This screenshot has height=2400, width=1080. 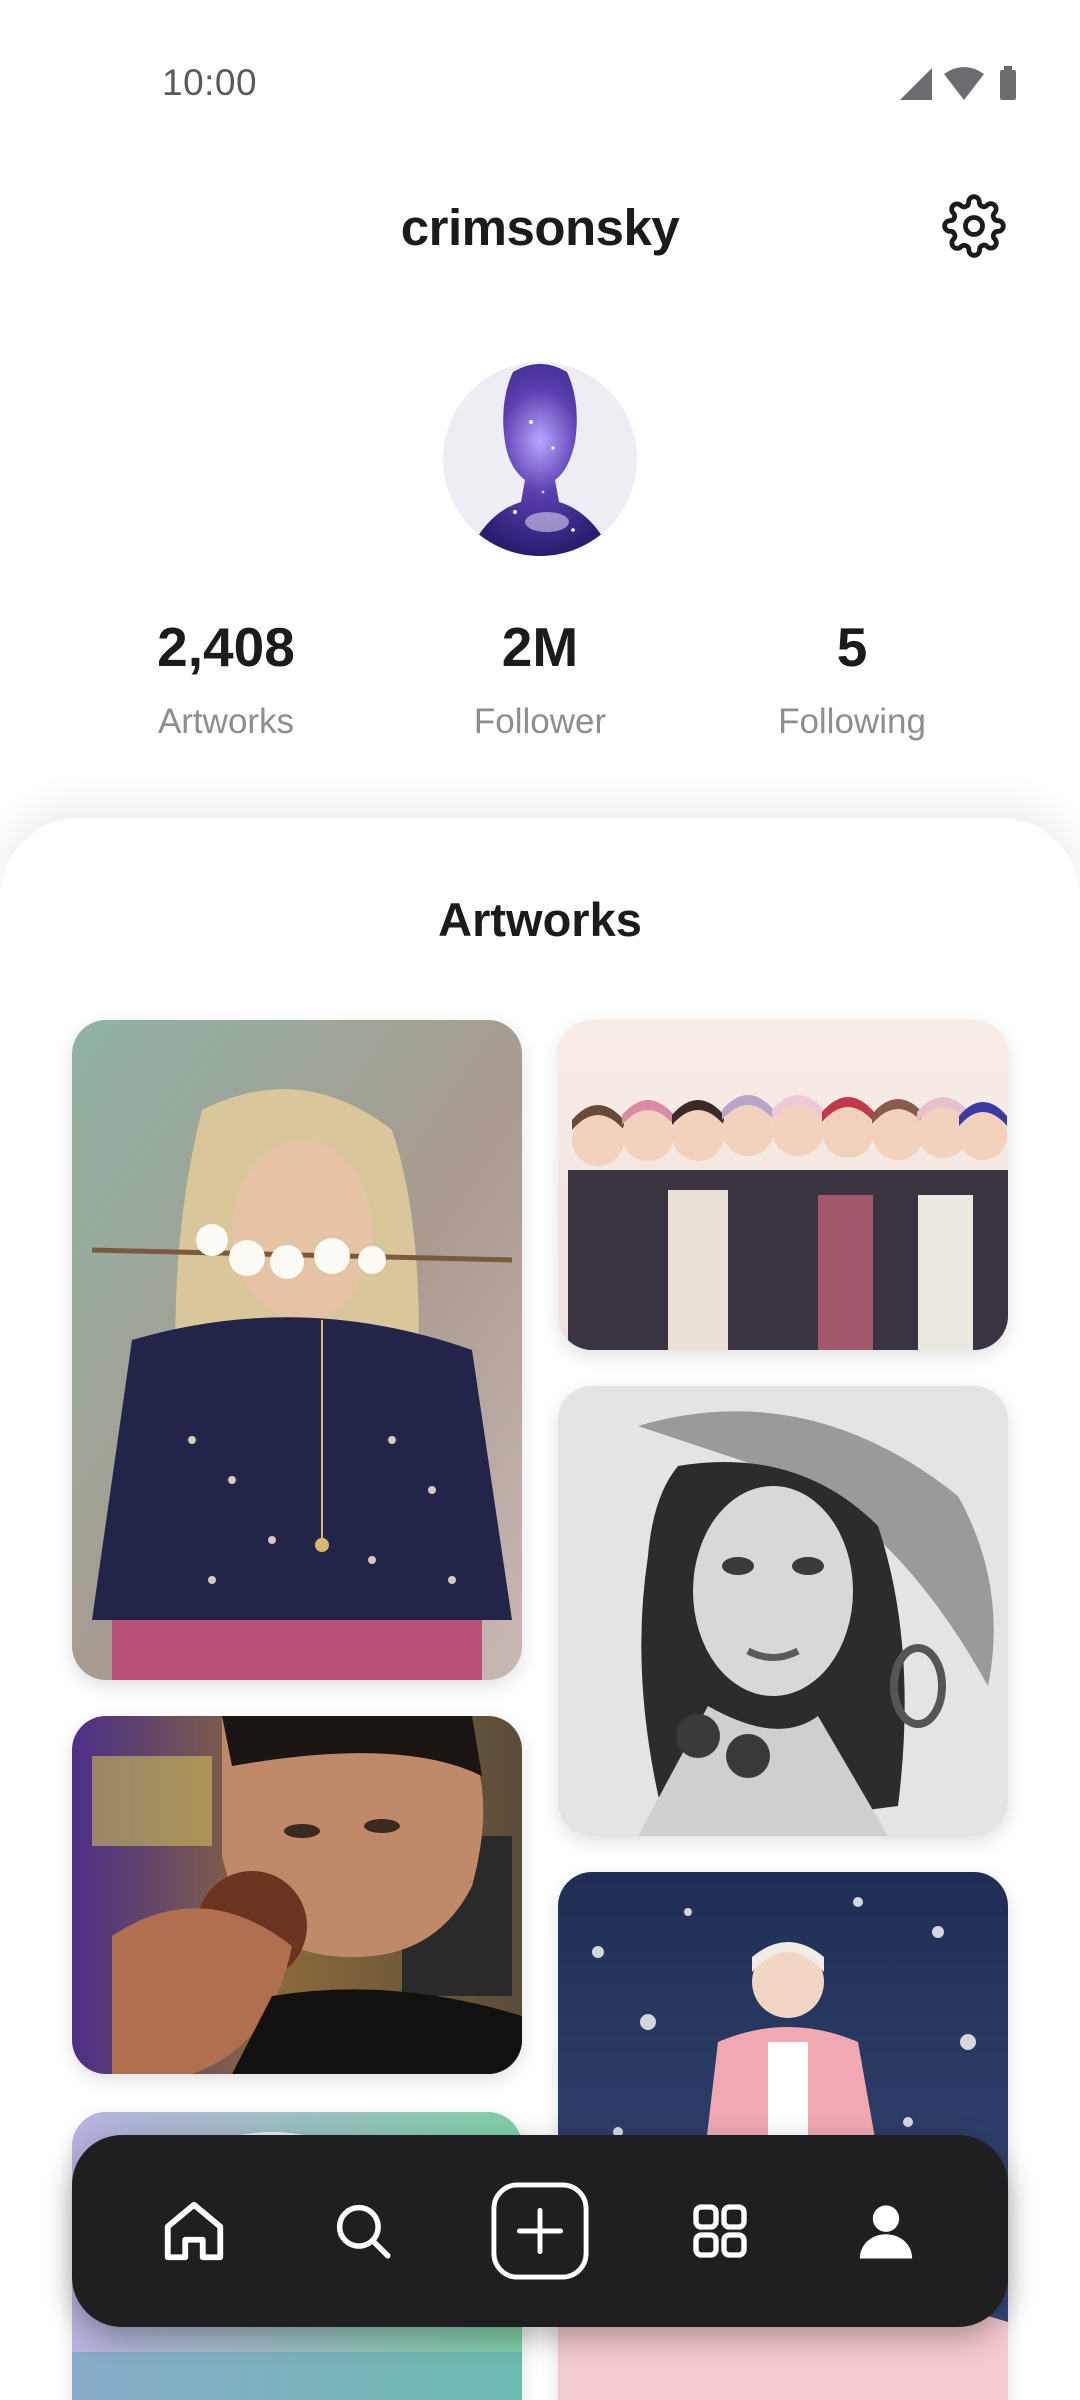 I want to click on profile-username: crimsonsky, so click(x=540, y=227).